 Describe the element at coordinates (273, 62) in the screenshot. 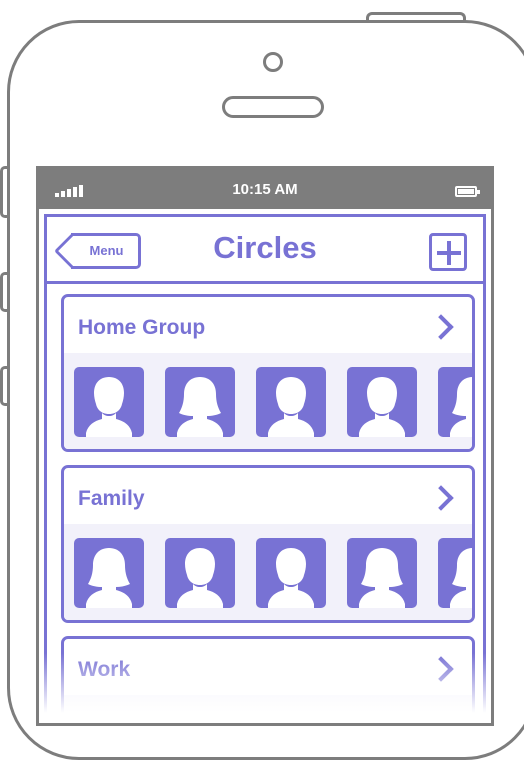

I see `front-camera` at that location.